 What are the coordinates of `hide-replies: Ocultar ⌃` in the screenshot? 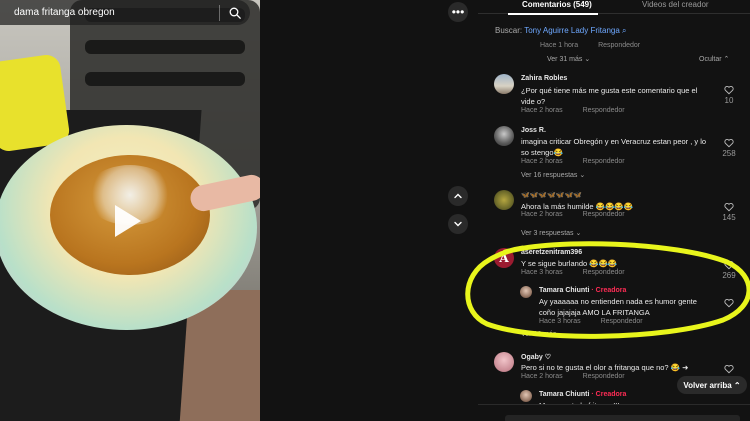 It's located at (714, 59).